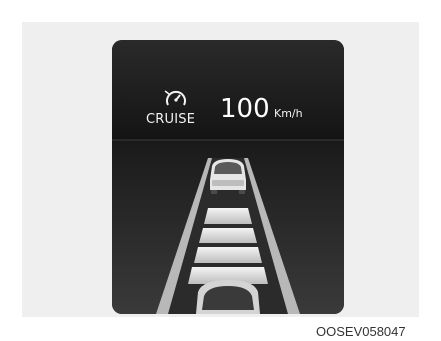 The image size is (441, 341). Describe the element at coordinates (171, 119) in the screenshot. I see `cruise-label: CRUISE` at that location.